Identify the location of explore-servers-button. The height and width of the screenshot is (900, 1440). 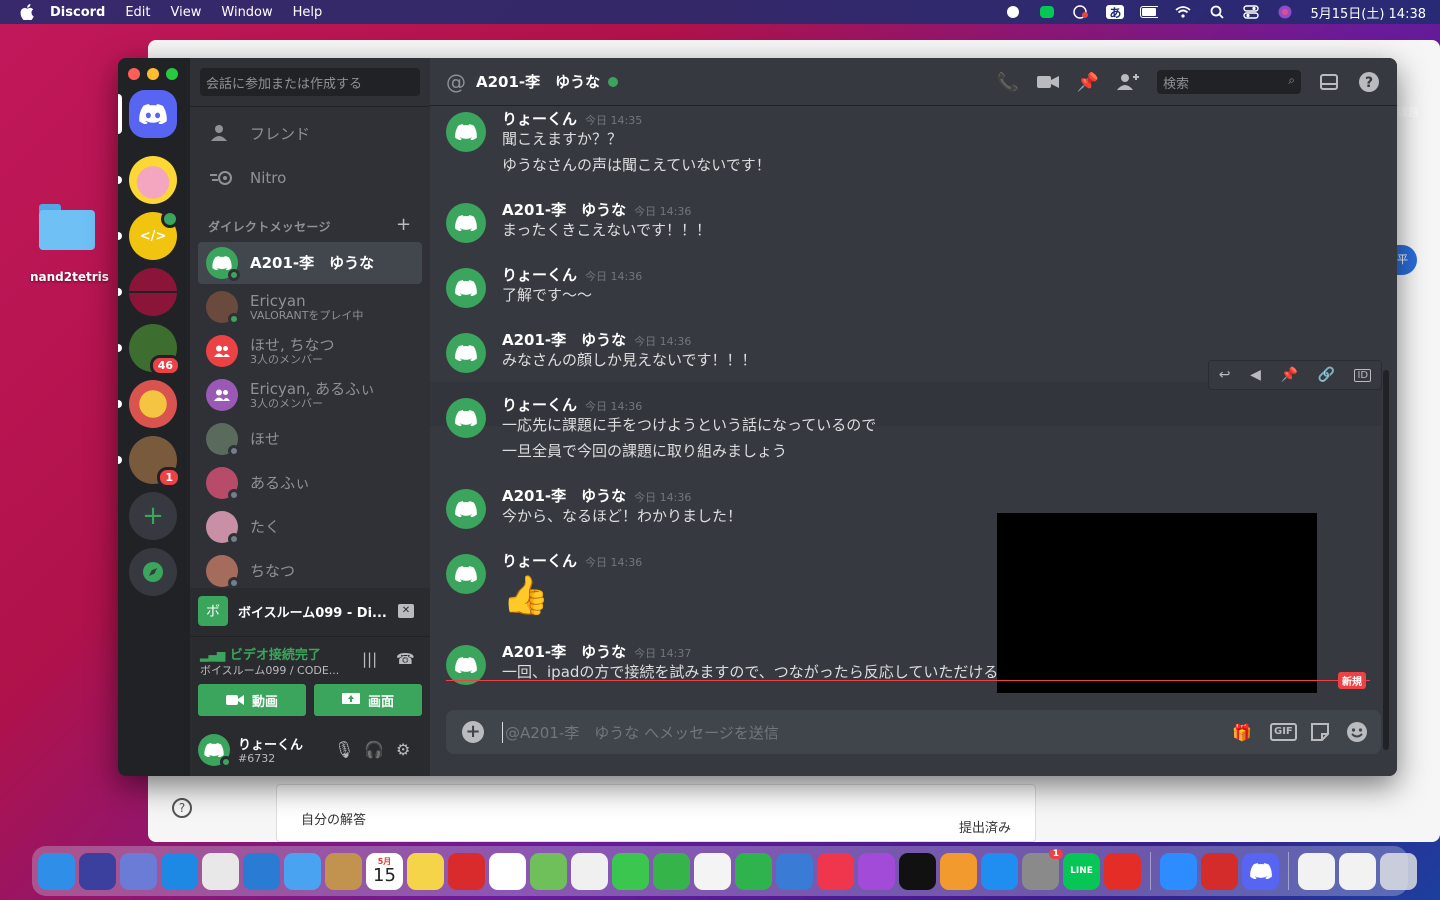
(153, 572).